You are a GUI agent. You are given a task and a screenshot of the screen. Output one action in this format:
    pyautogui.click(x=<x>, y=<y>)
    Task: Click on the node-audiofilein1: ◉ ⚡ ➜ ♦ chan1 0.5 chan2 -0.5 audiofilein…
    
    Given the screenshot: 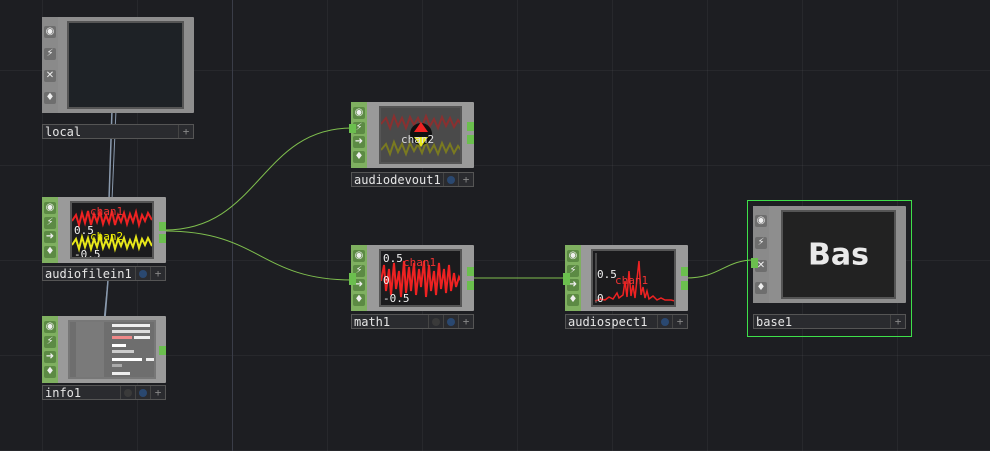 What is the action you would take?
    pyautogui.click(x=104, y=239)
    